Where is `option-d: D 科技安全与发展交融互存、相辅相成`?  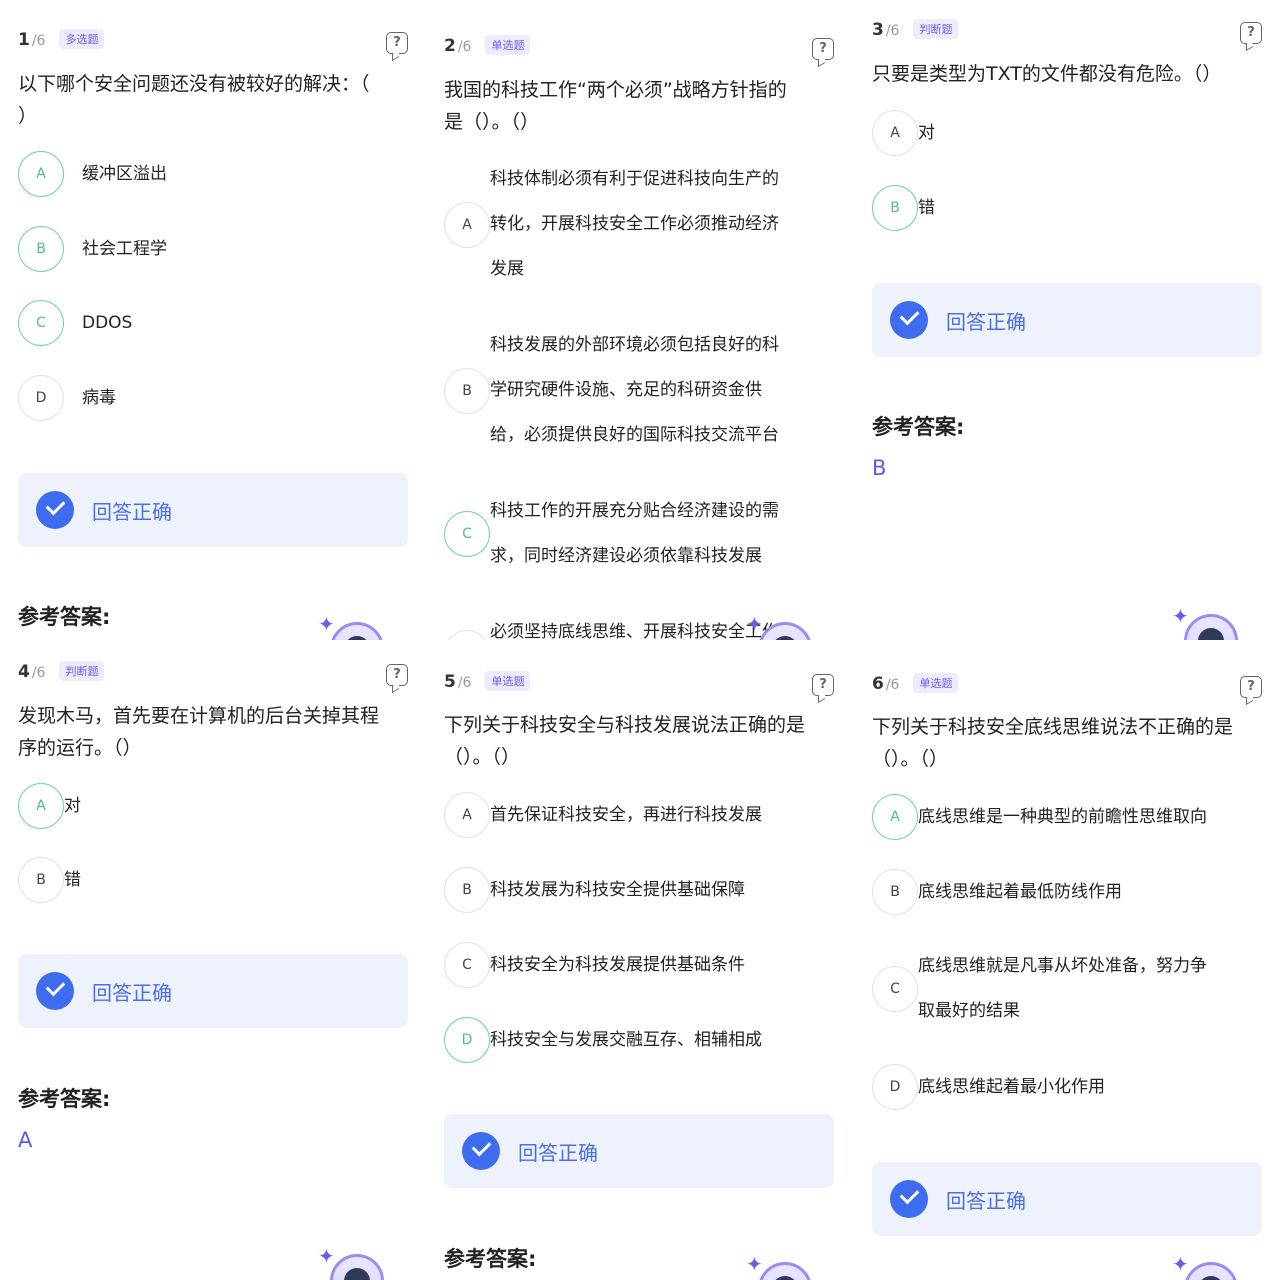 option-d: D 科技安全与发展交融互存、相辅相成 is located at coordinates (603, 1040).